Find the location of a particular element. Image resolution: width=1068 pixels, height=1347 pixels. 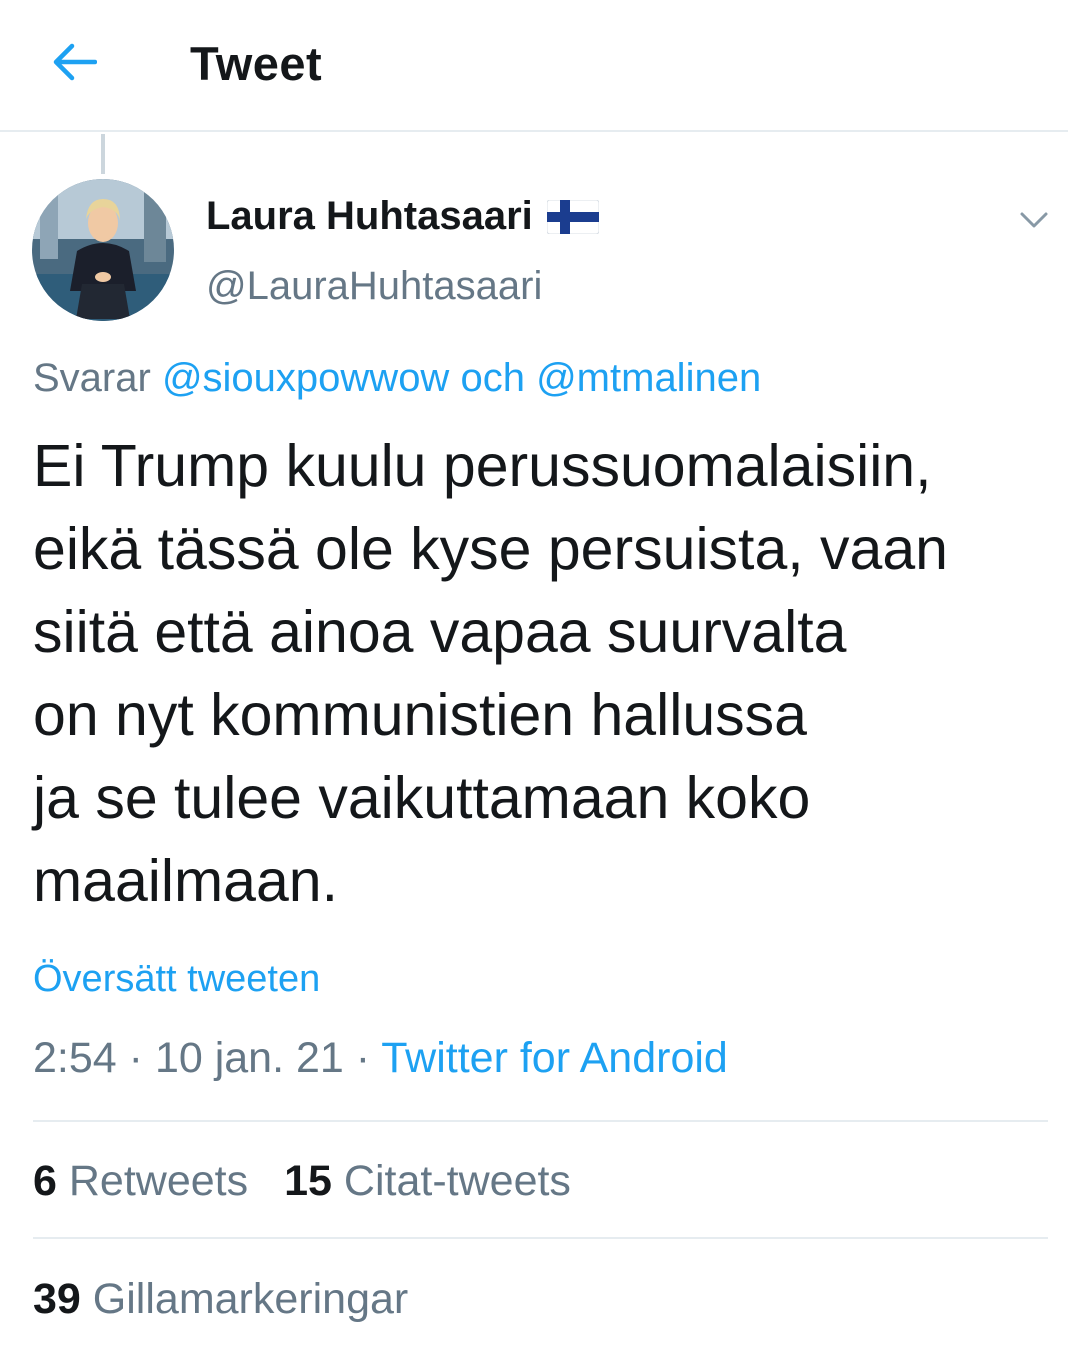

finland-flag-icon is located at coordinates (572, 216).